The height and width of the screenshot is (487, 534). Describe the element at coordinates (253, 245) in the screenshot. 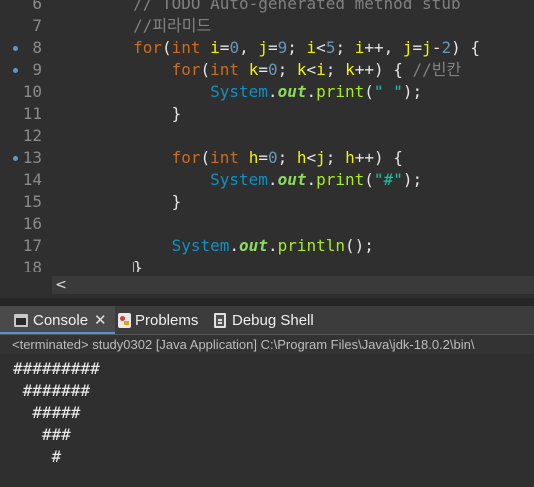

I see `code-token: out` at that location.